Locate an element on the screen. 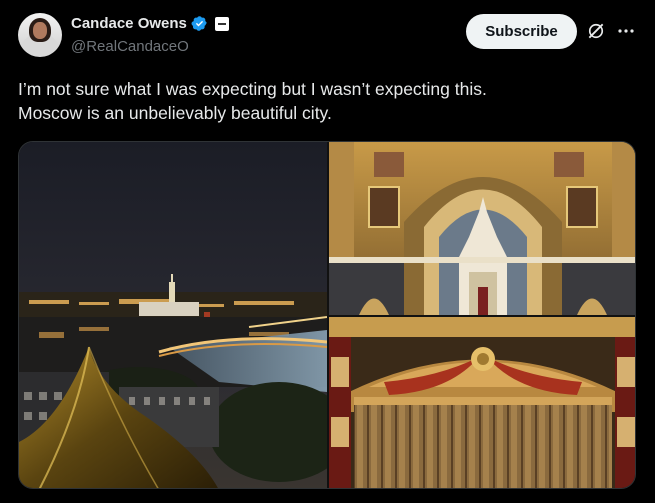  display-name: Candace Owens is located at coordinates (129, 23).